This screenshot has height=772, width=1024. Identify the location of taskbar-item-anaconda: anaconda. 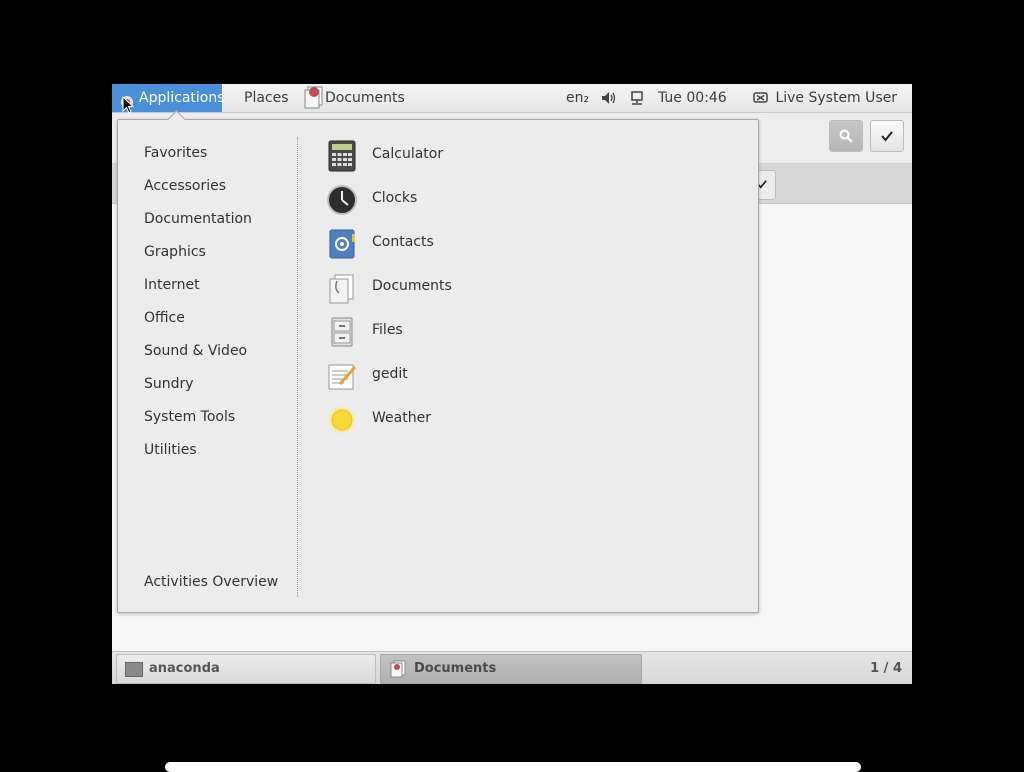
(246, 669).